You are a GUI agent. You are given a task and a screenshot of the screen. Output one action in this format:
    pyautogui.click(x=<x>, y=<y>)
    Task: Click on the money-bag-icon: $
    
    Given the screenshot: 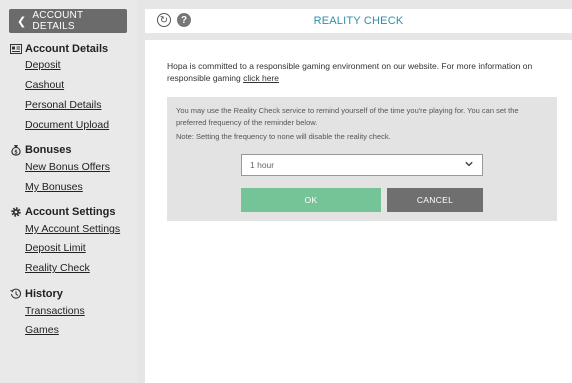 What is the action you would take?
    pyautogui.click(x=16, y=150)
    